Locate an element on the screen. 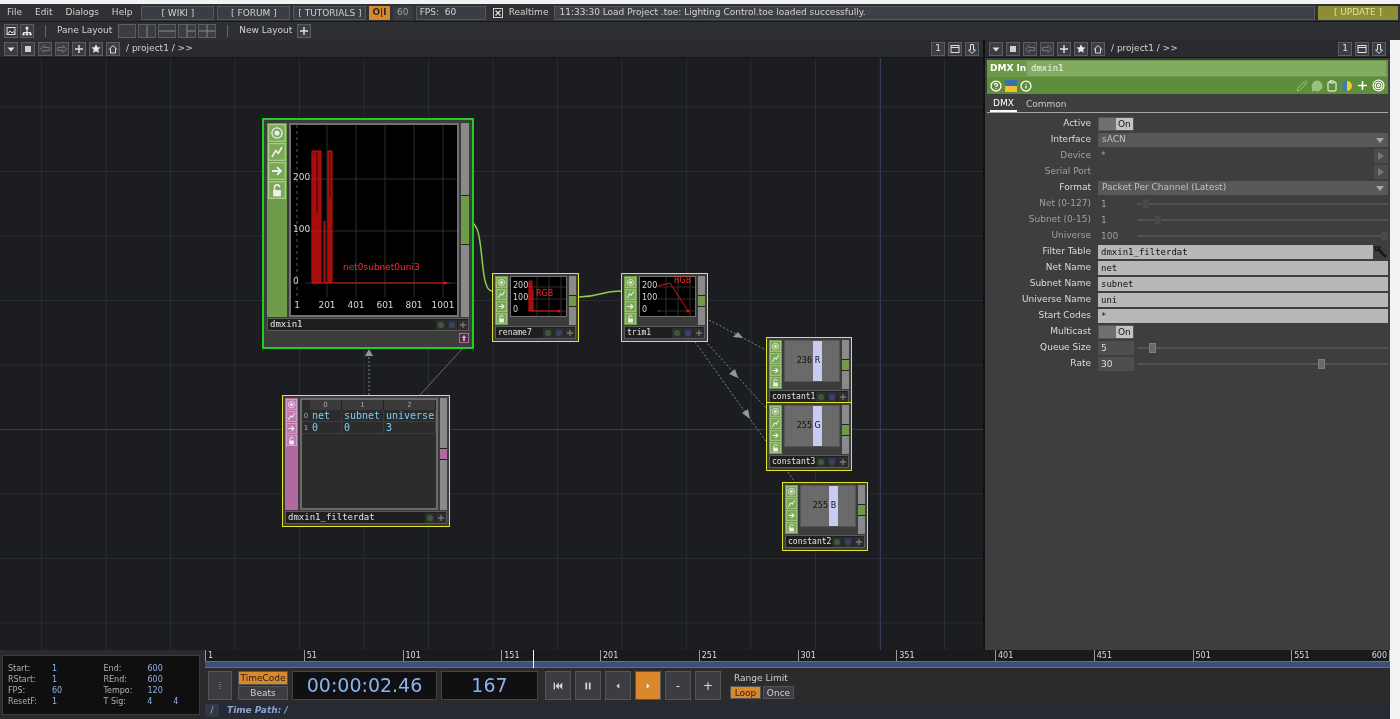 Image resolution: width=1400 pixels, height=719 pixels. fps-cap-field: 60 is located at coordinates (402, 12).